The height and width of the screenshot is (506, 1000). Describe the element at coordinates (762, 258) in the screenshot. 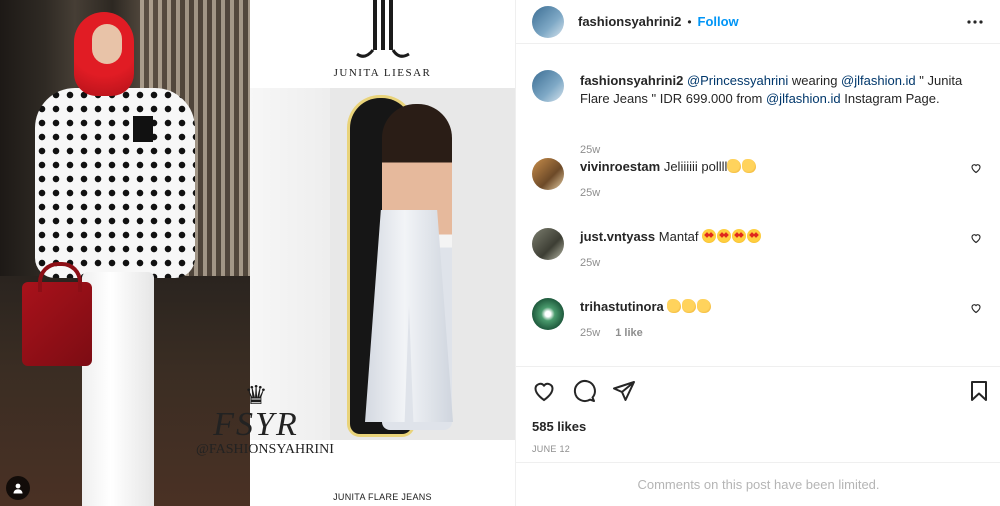

I see `comment-item: just.vntyass Mantaf 25w` at that location.